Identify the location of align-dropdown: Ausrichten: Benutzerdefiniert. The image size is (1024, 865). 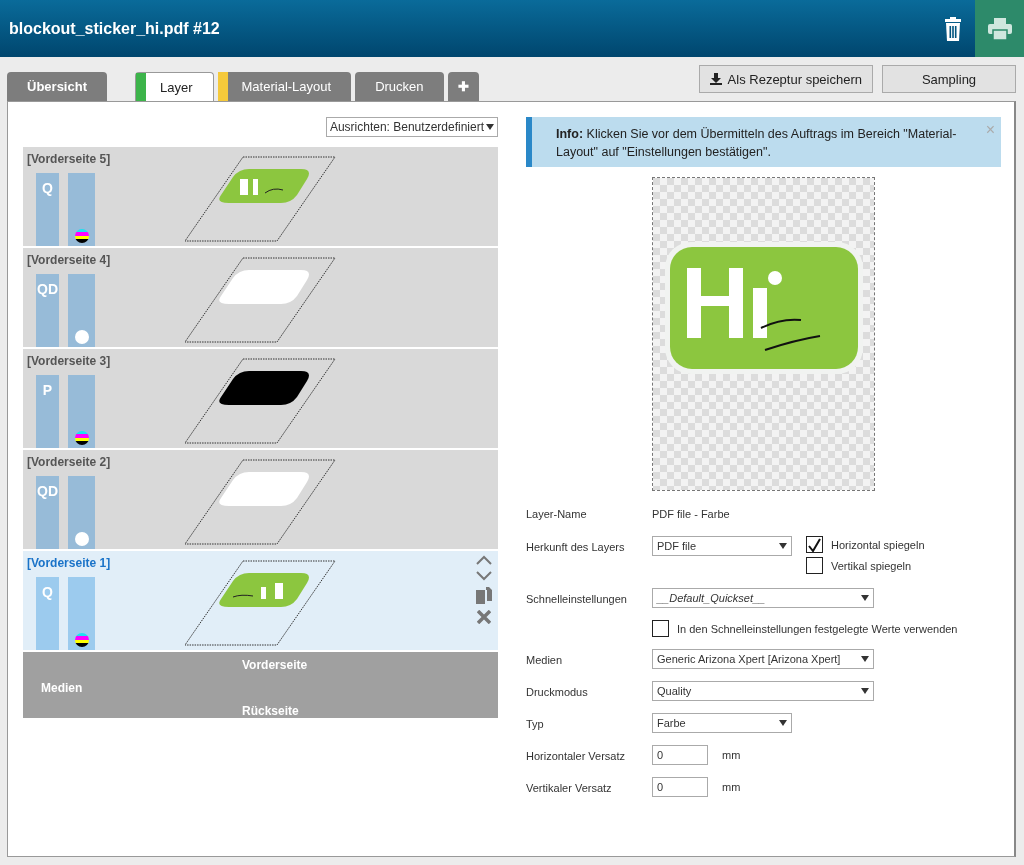
(411, 127).